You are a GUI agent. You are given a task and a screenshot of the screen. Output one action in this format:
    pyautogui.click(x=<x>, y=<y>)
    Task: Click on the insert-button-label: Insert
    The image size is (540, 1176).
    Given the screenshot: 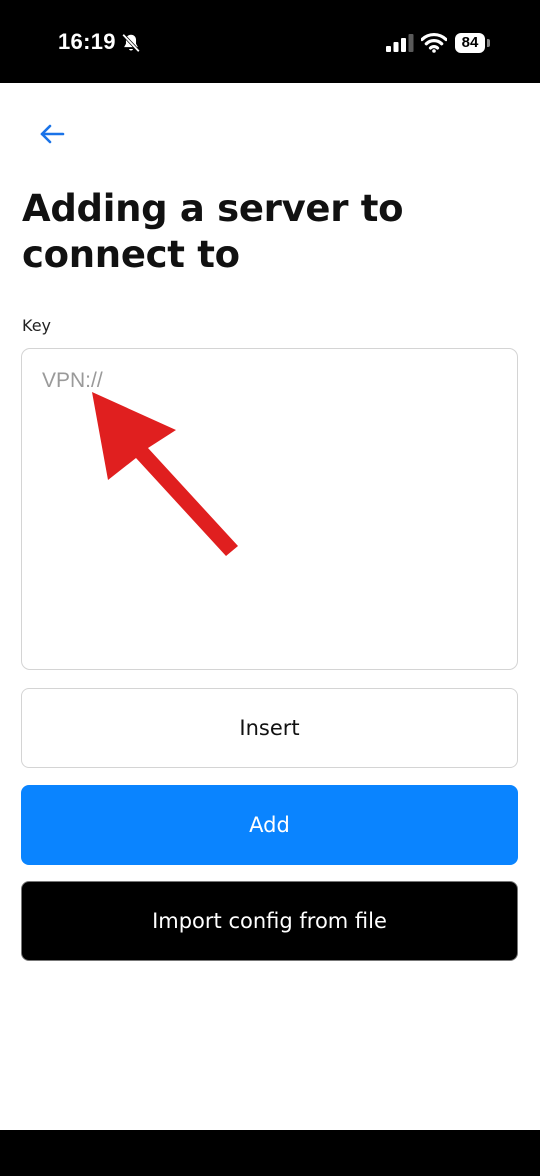 What is the action you would take?
    pyautogui.click(x=269, y=728)
    